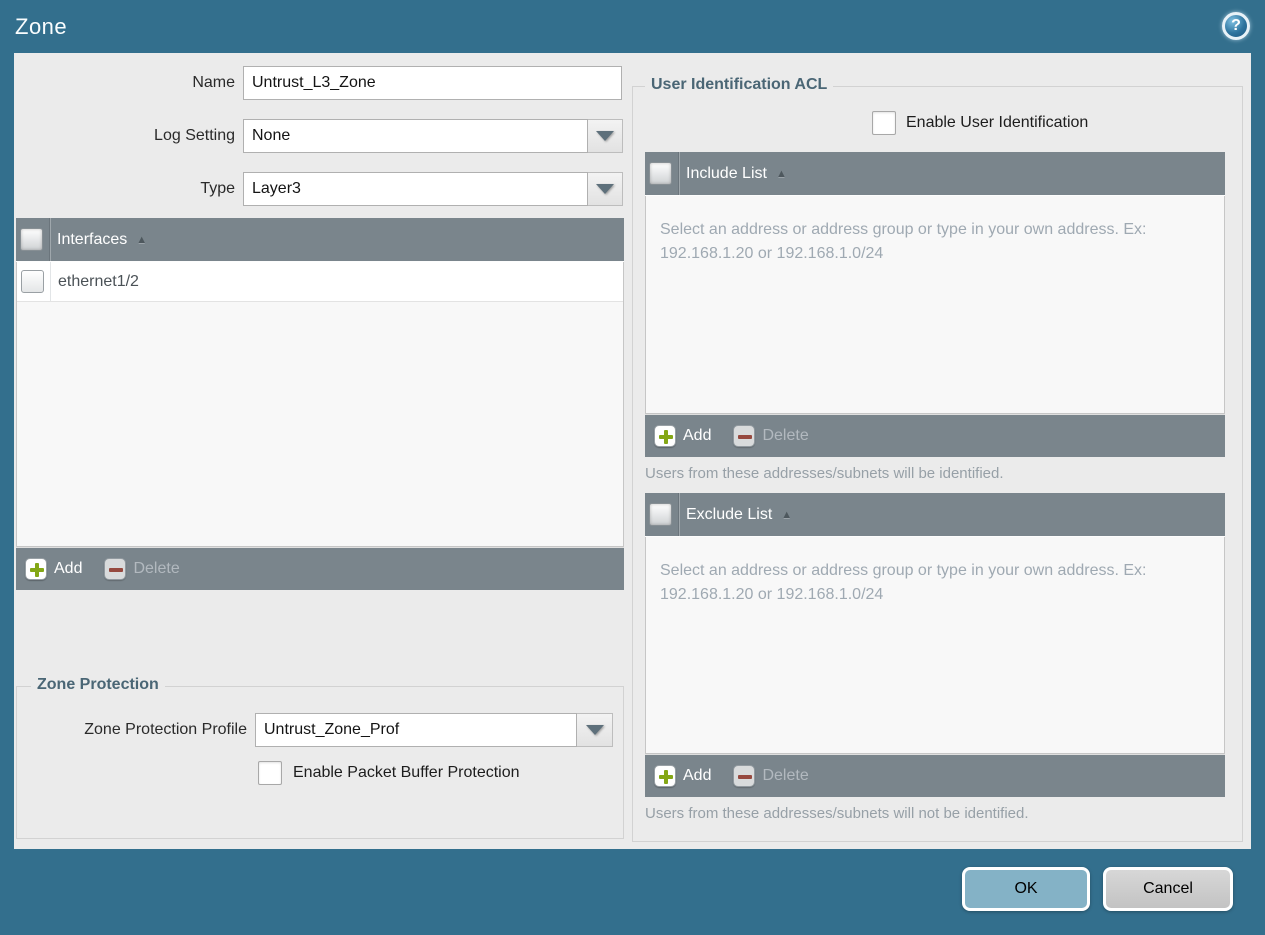 The width and height of the screenshot is (1265, 935). I want to click on name-input, so click(432, 83).